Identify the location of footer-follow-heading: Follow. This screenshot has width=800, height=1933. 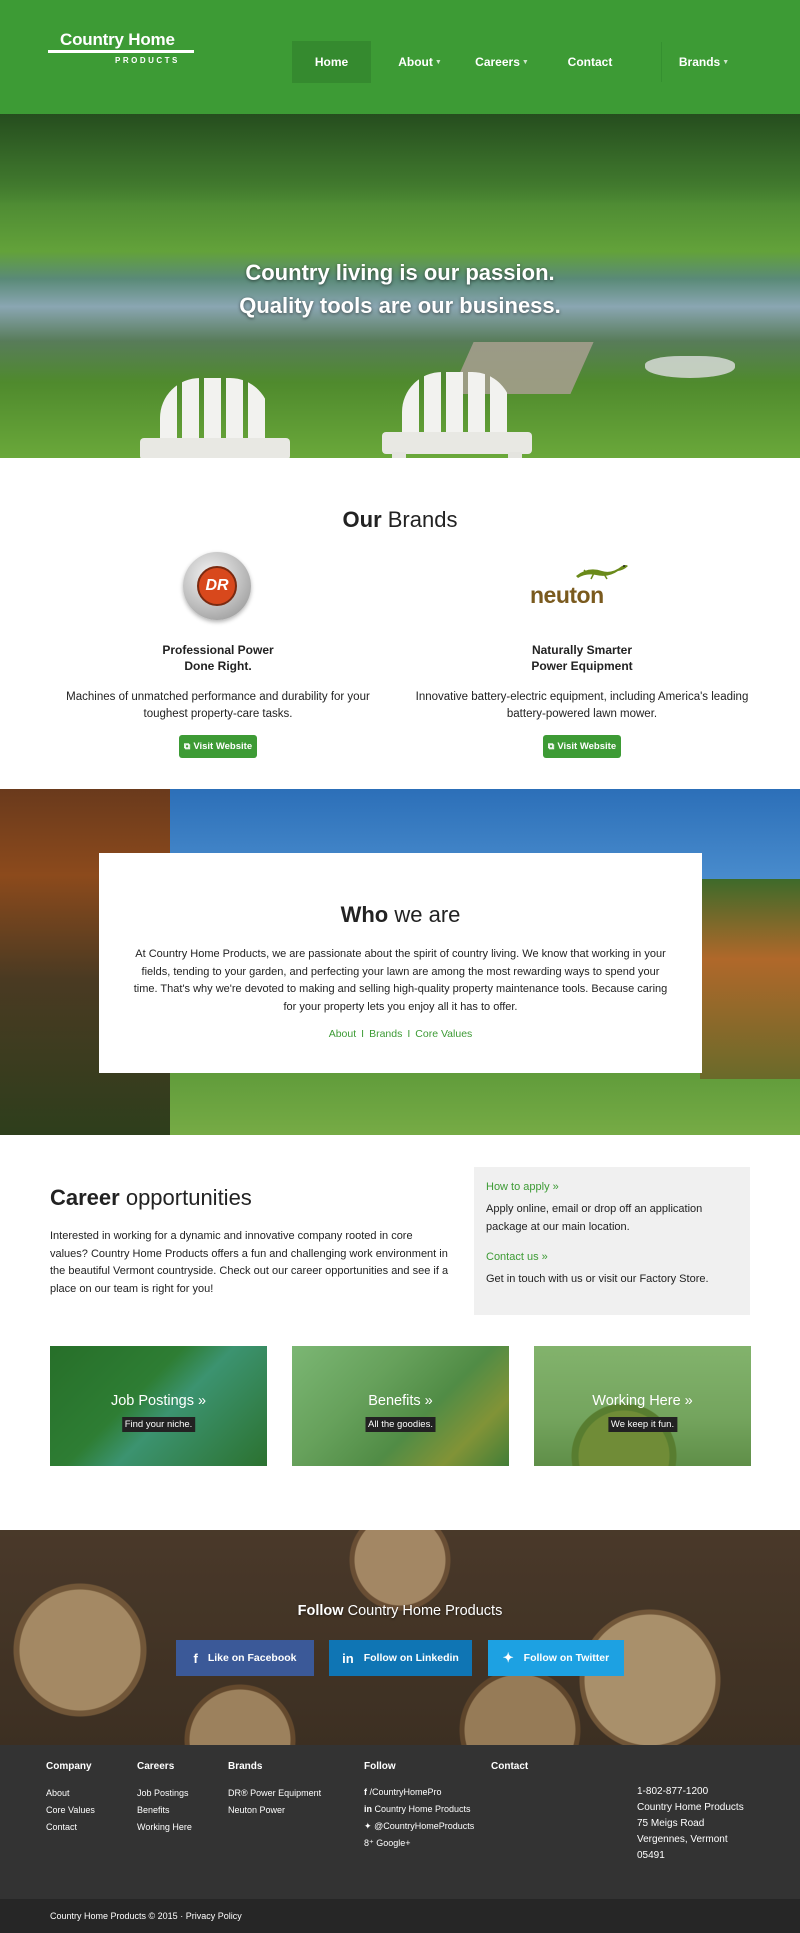
(380, 1766).